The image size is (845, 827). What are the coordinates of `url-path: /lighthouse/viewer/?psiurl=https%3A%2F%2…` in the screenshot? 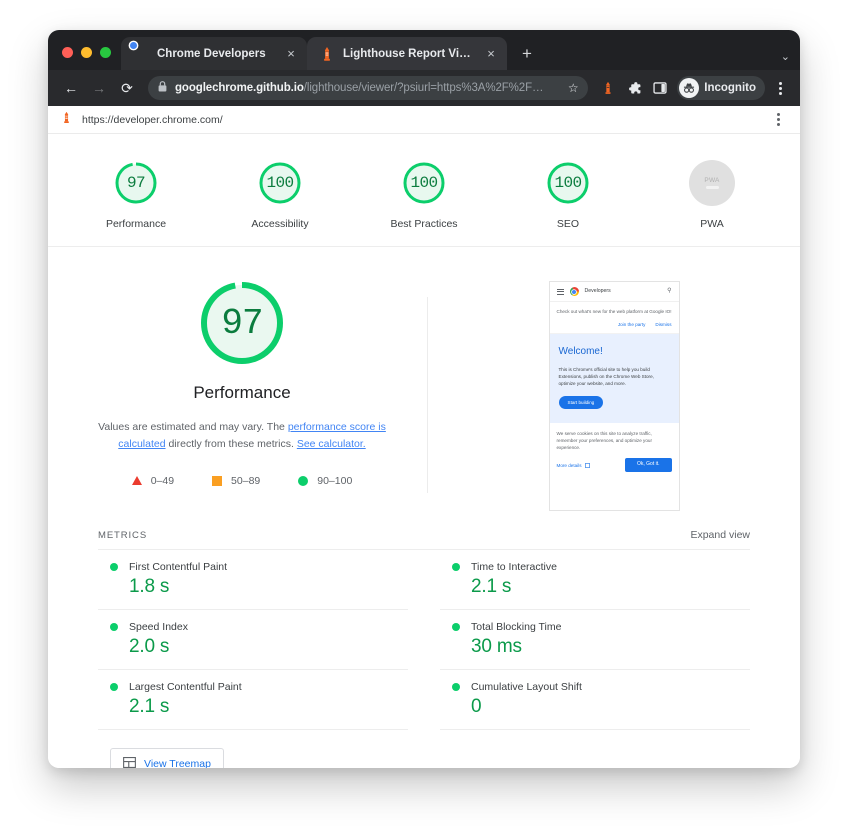 It's located at (423, 88).